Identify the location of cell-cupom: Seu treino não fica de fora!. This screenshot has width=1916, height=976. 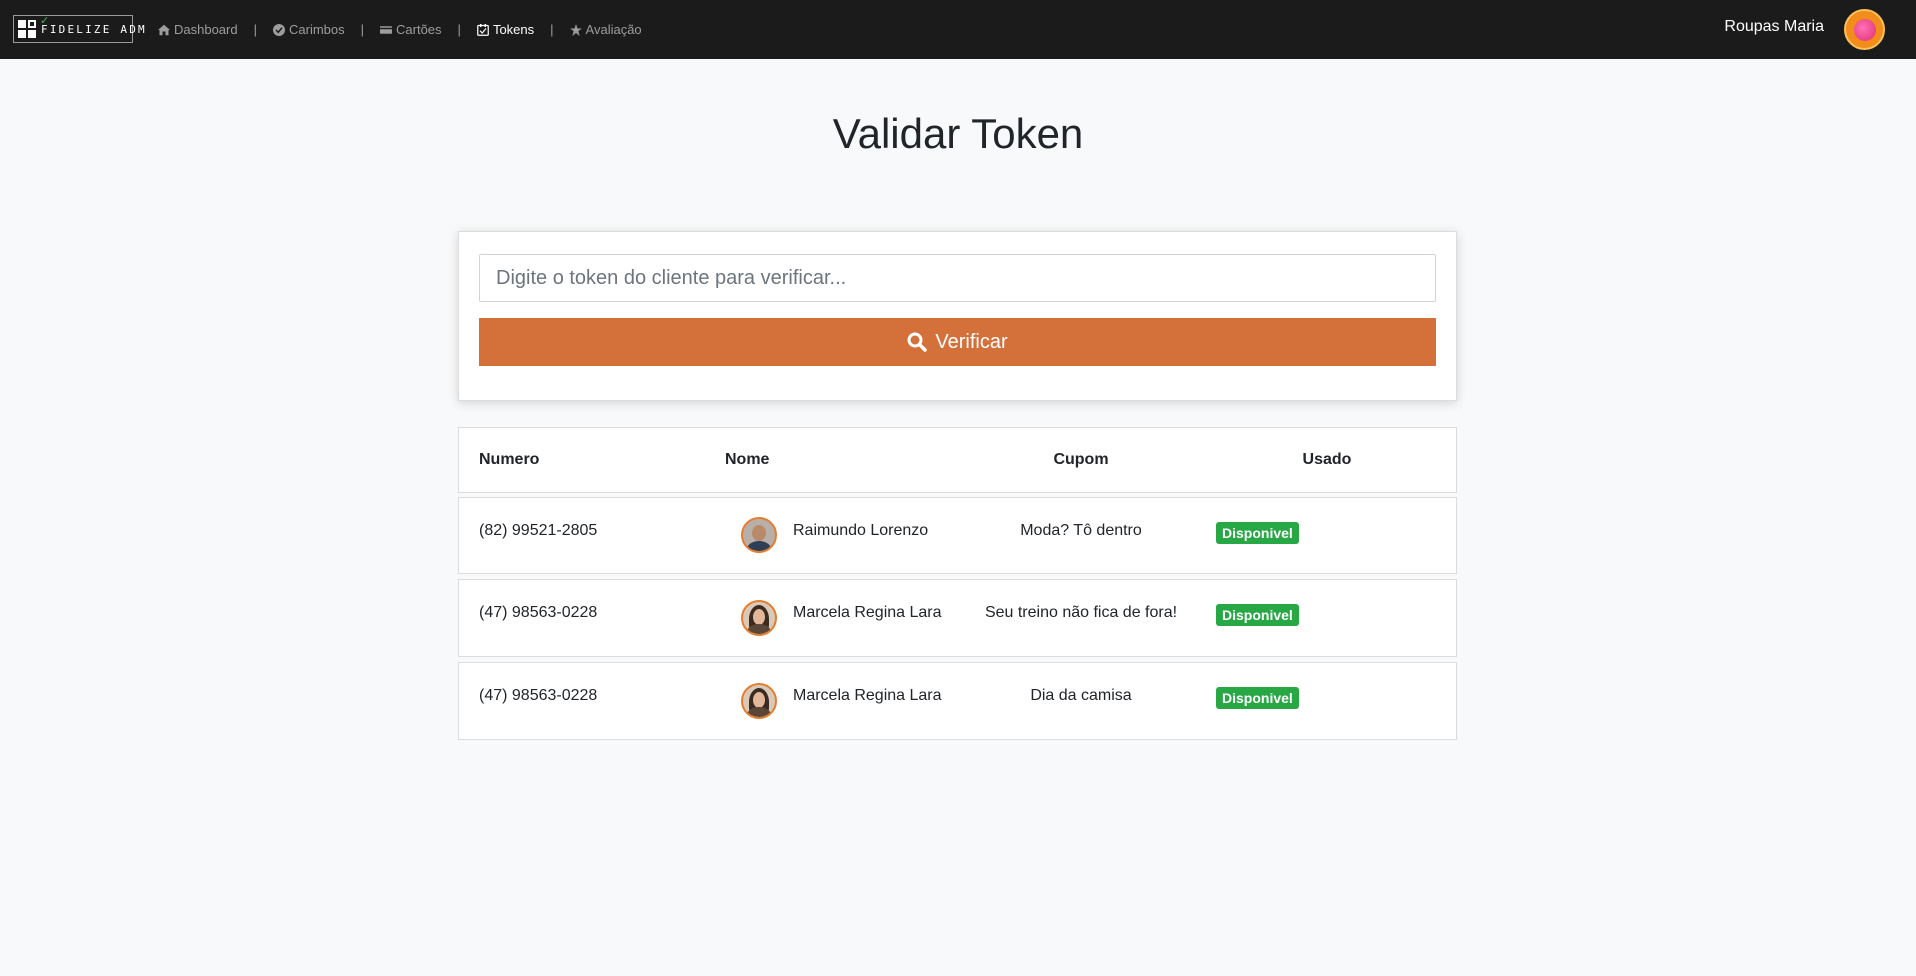
(1081, 612).